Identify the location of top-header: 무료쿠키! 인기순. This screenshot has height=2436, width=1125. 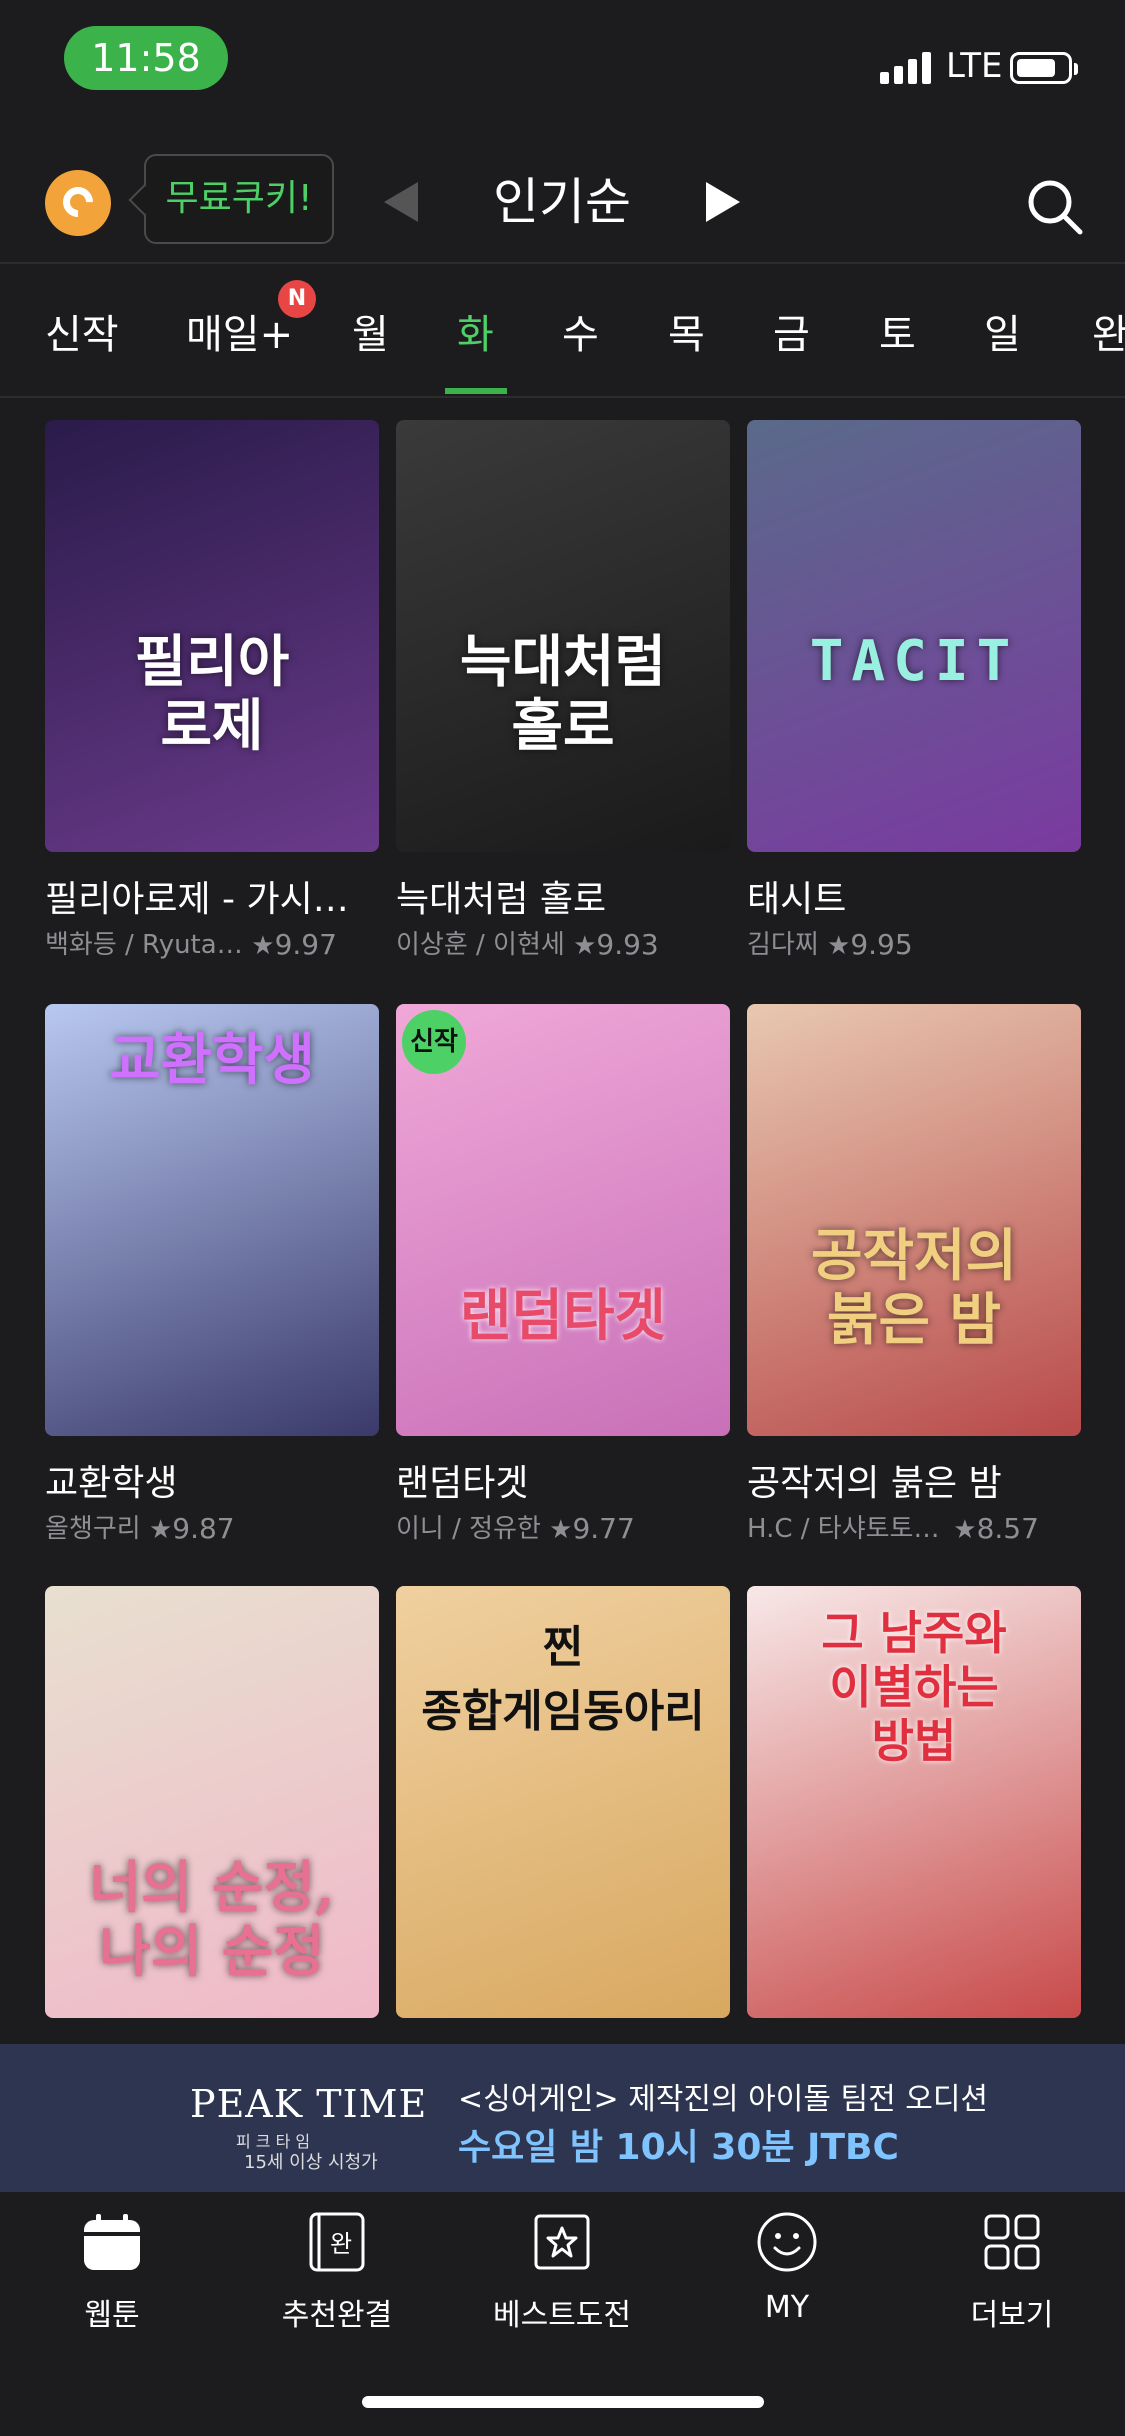
(562, 202).